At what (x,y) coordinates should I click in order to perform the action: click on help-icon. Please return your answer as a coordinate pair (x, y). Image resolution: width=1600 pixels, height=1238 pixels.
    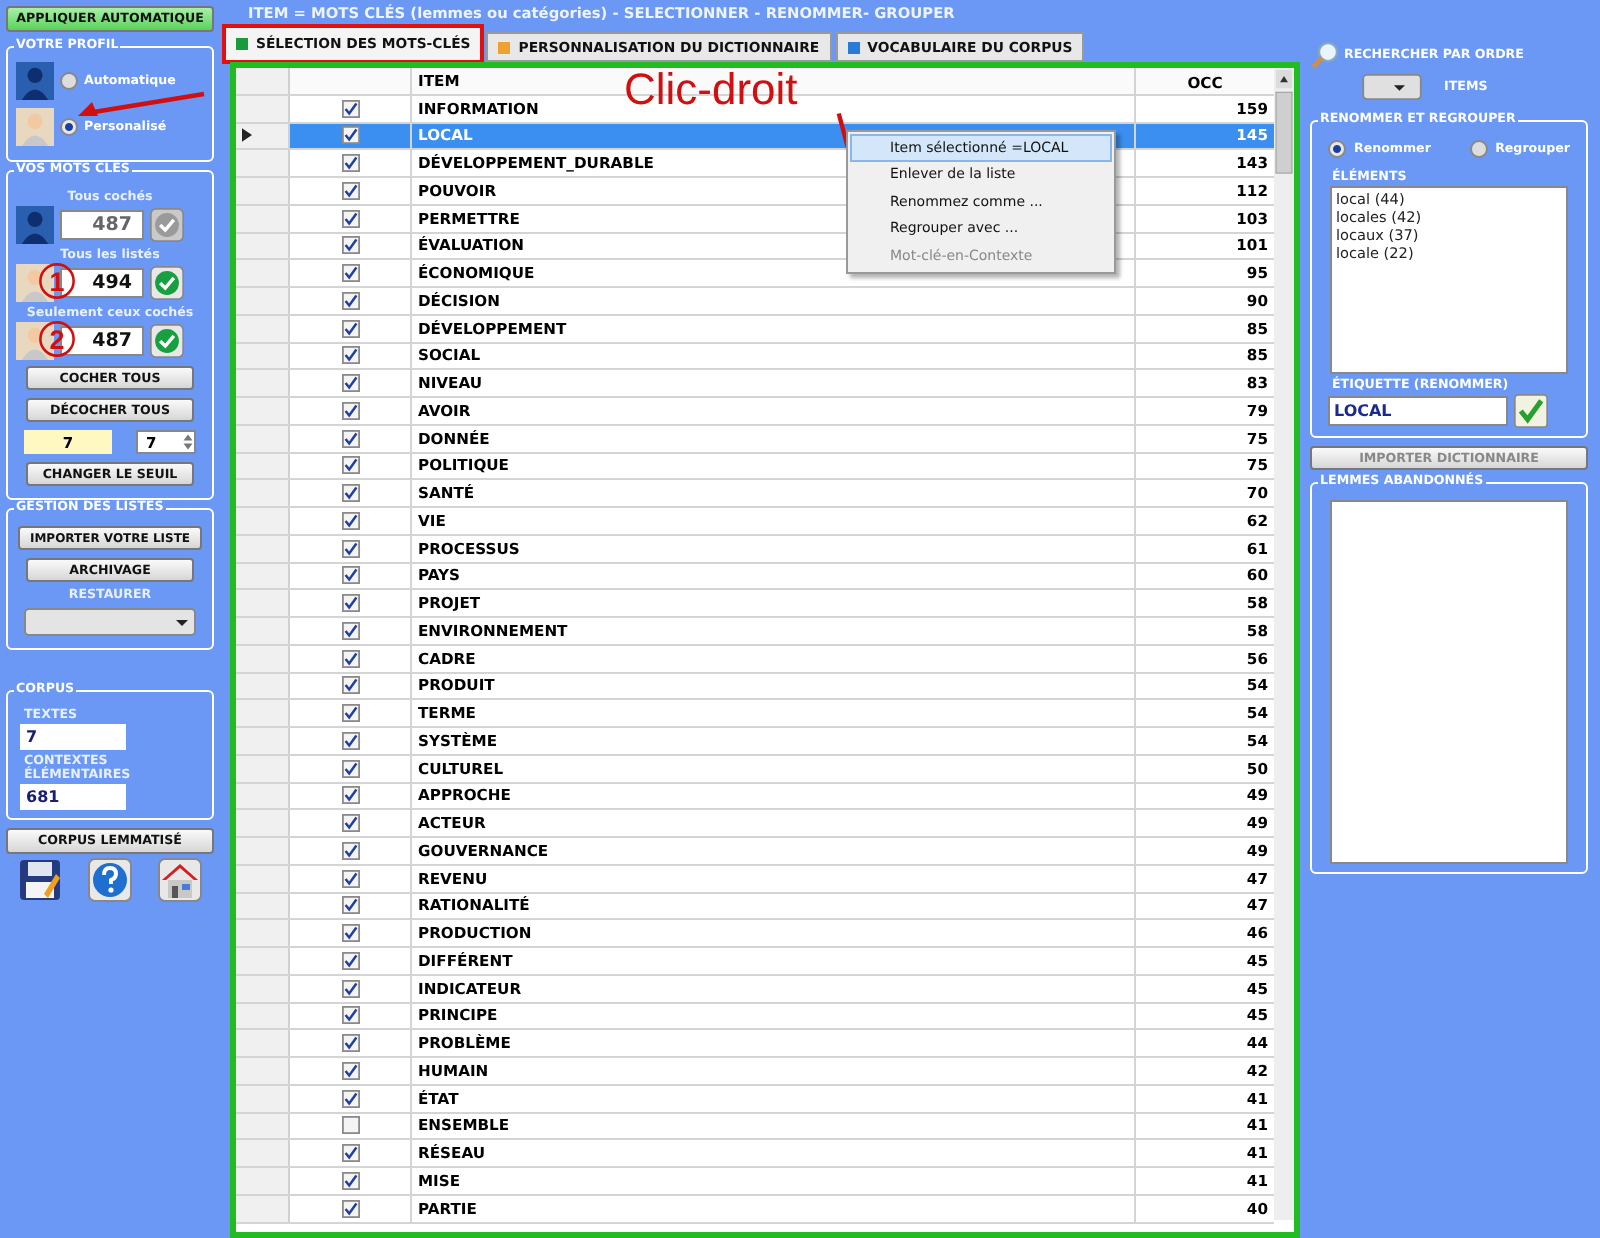
    Looking at the image, I should click on (110, 880).